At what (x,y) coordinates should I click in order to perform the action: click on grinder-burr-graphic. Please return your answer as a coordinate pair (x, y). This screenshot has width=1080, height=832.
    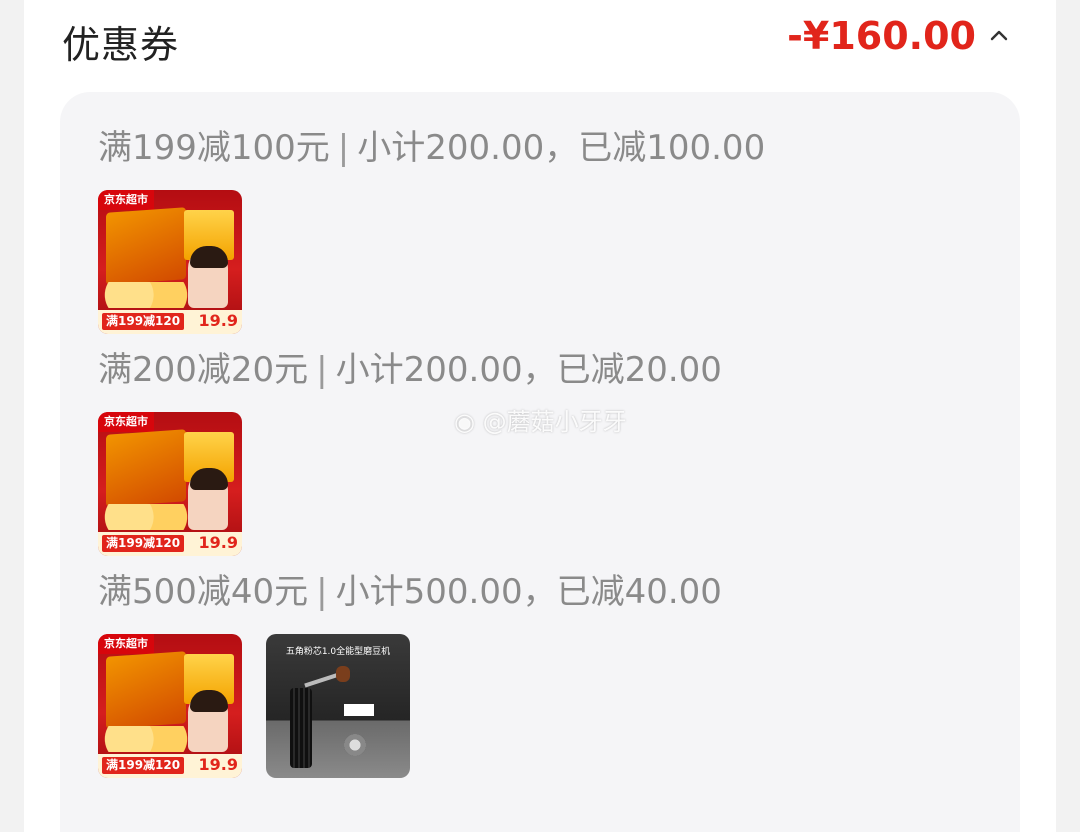
    Looking at the image, I should click on (355, 745).